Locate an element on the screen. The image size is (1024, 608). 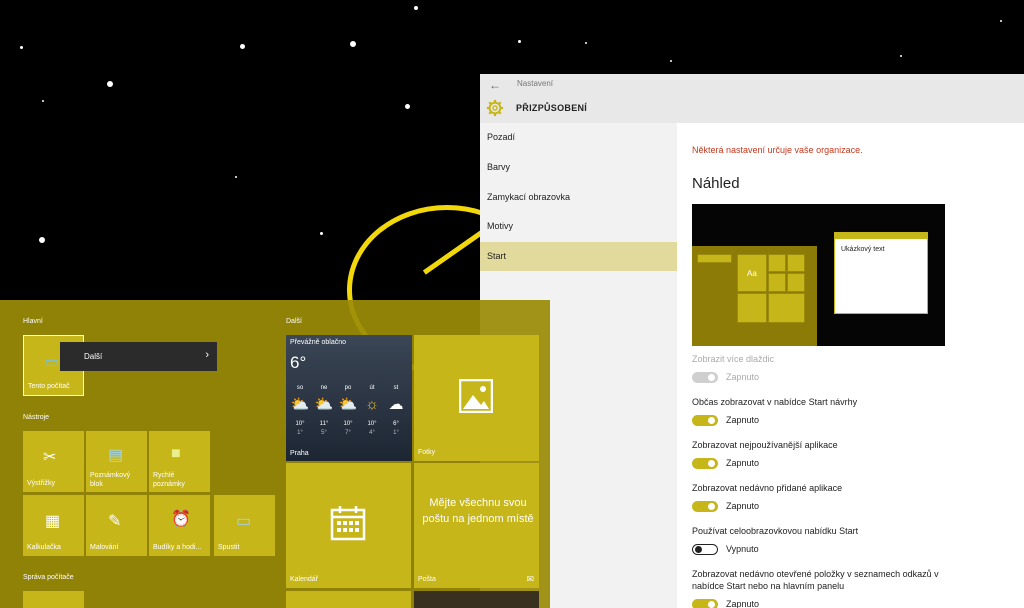
calculator-icon: ▦ is located at coordinates (53, 521).